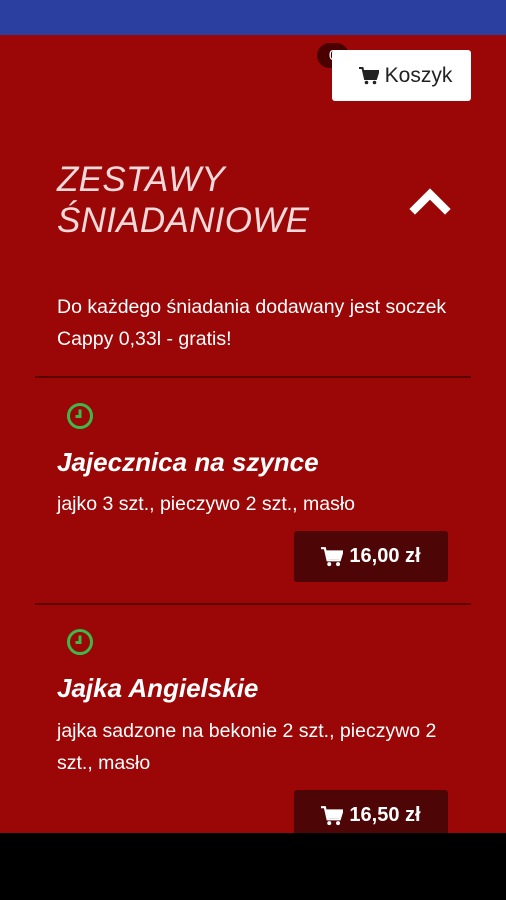 The width and height of the screenshot is (506, 900). Describe the element at coordinates (158, 688) in the screenshot. I see `item-name: Jajka Angielskie` at that location.